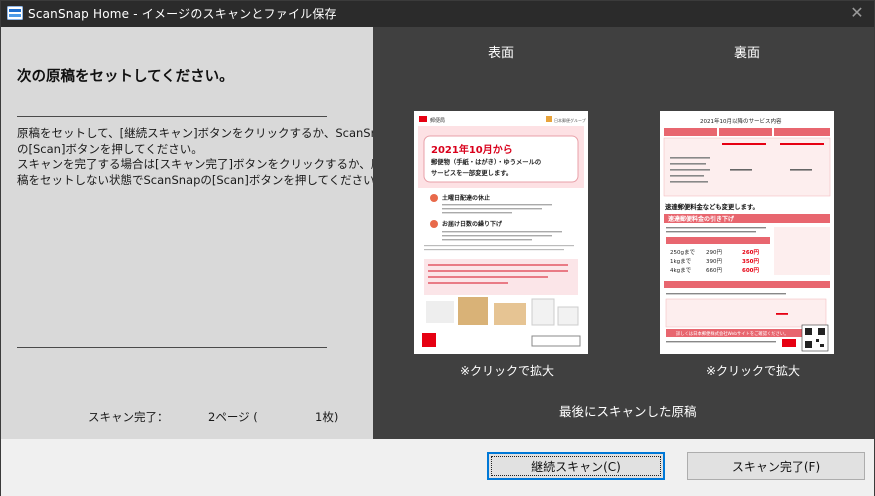 Image resolution: width=875 pixels, height=496 pixels. Describe the element at coordinates (486, 161) in the screenshot. I see `front-headline-2: 郵便物（手紙・はがき）・ゆうメールの` at that location.